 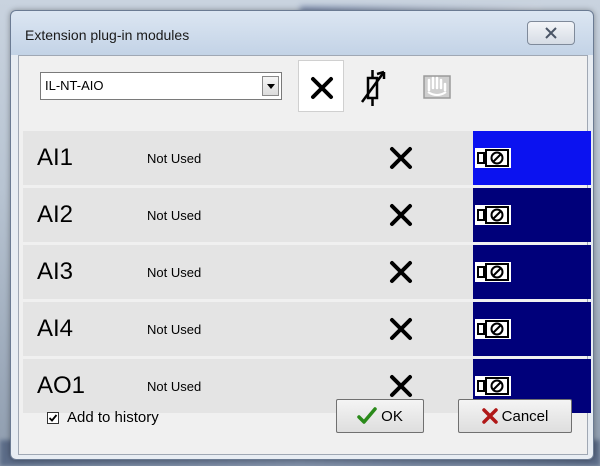 I want to click on close-icon, so click(x=551, y=33).